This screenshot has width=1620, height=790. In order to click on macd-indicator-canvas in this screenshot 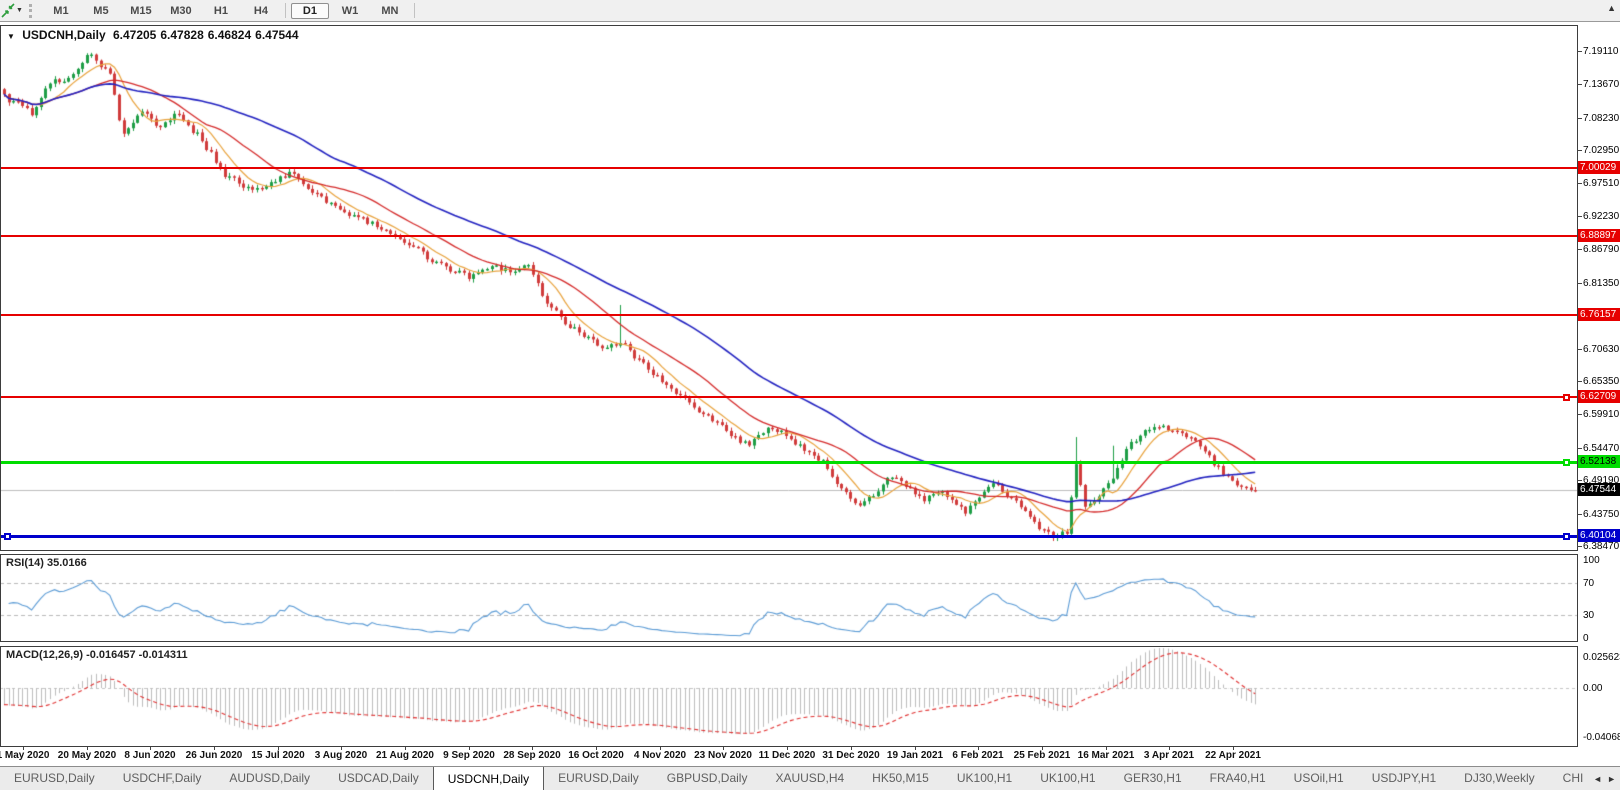, I will do `click(788, 696)`.